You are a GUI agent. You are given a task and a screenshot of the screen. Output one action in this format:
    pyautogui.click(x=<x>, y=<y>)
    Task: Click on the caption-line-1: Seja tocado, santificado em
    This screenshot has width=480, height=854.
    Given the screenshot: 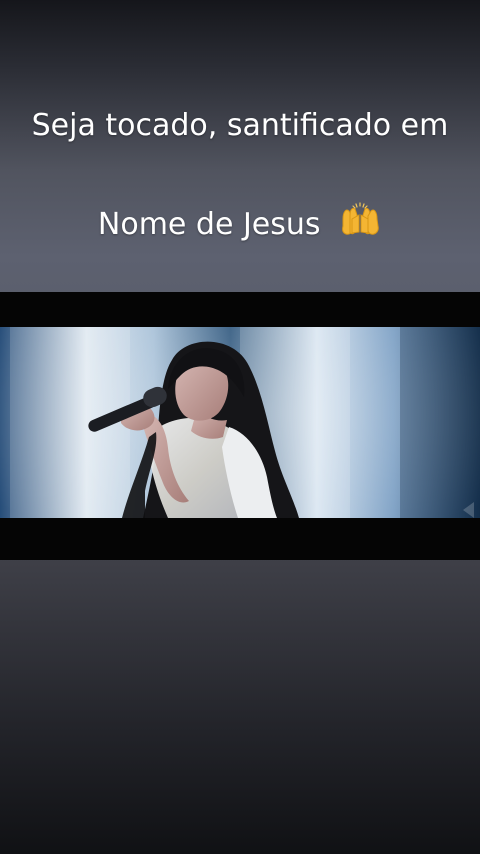 What is the action you would take?
    pyautogui.click(x=240, y=125)
    